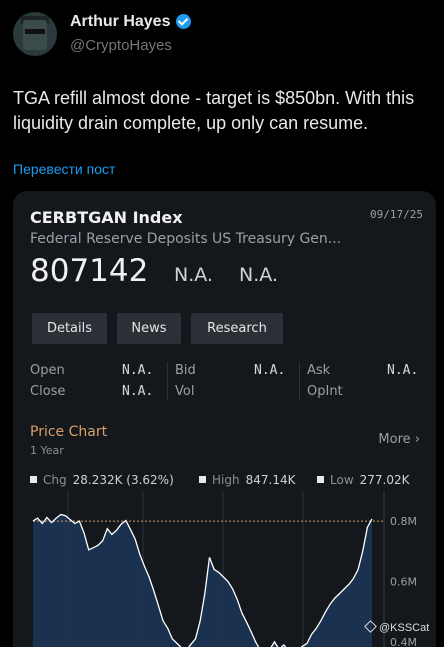 The image size is (444, 647). I want to click on watermark-icon, so click(370, 626).